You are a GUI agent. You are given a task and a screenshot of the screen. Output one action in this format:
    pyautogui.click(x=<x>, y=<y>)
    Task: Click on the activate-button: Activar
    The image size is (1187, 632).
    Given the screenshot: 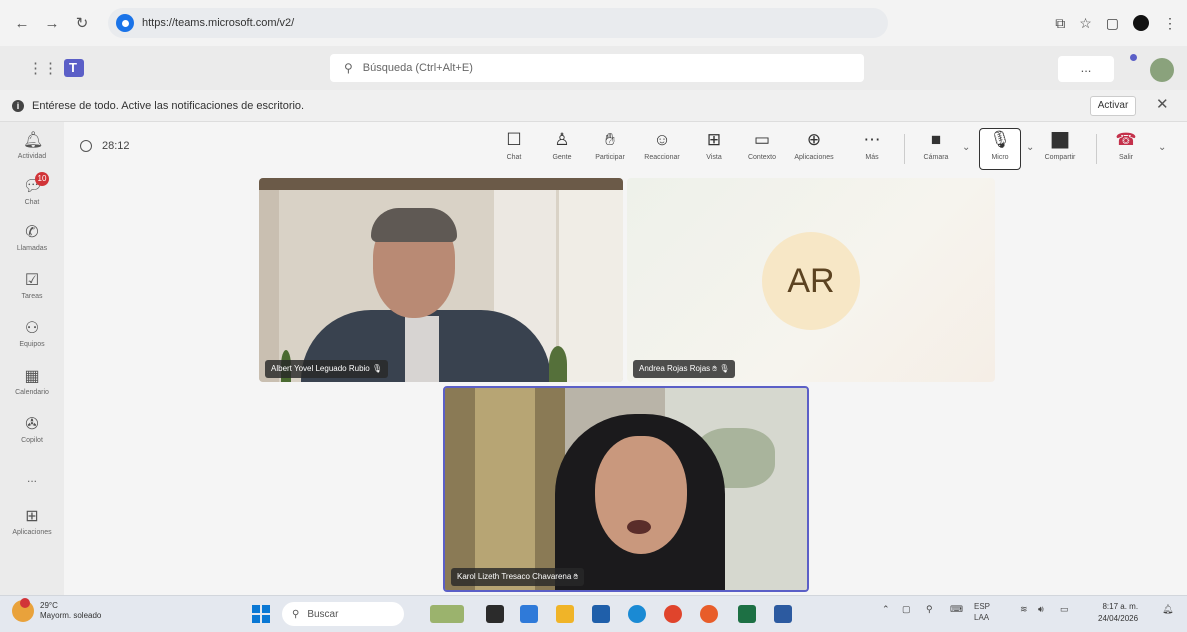 What is the action you would take?
    pyautogui.click(x=1113, y=106)
    